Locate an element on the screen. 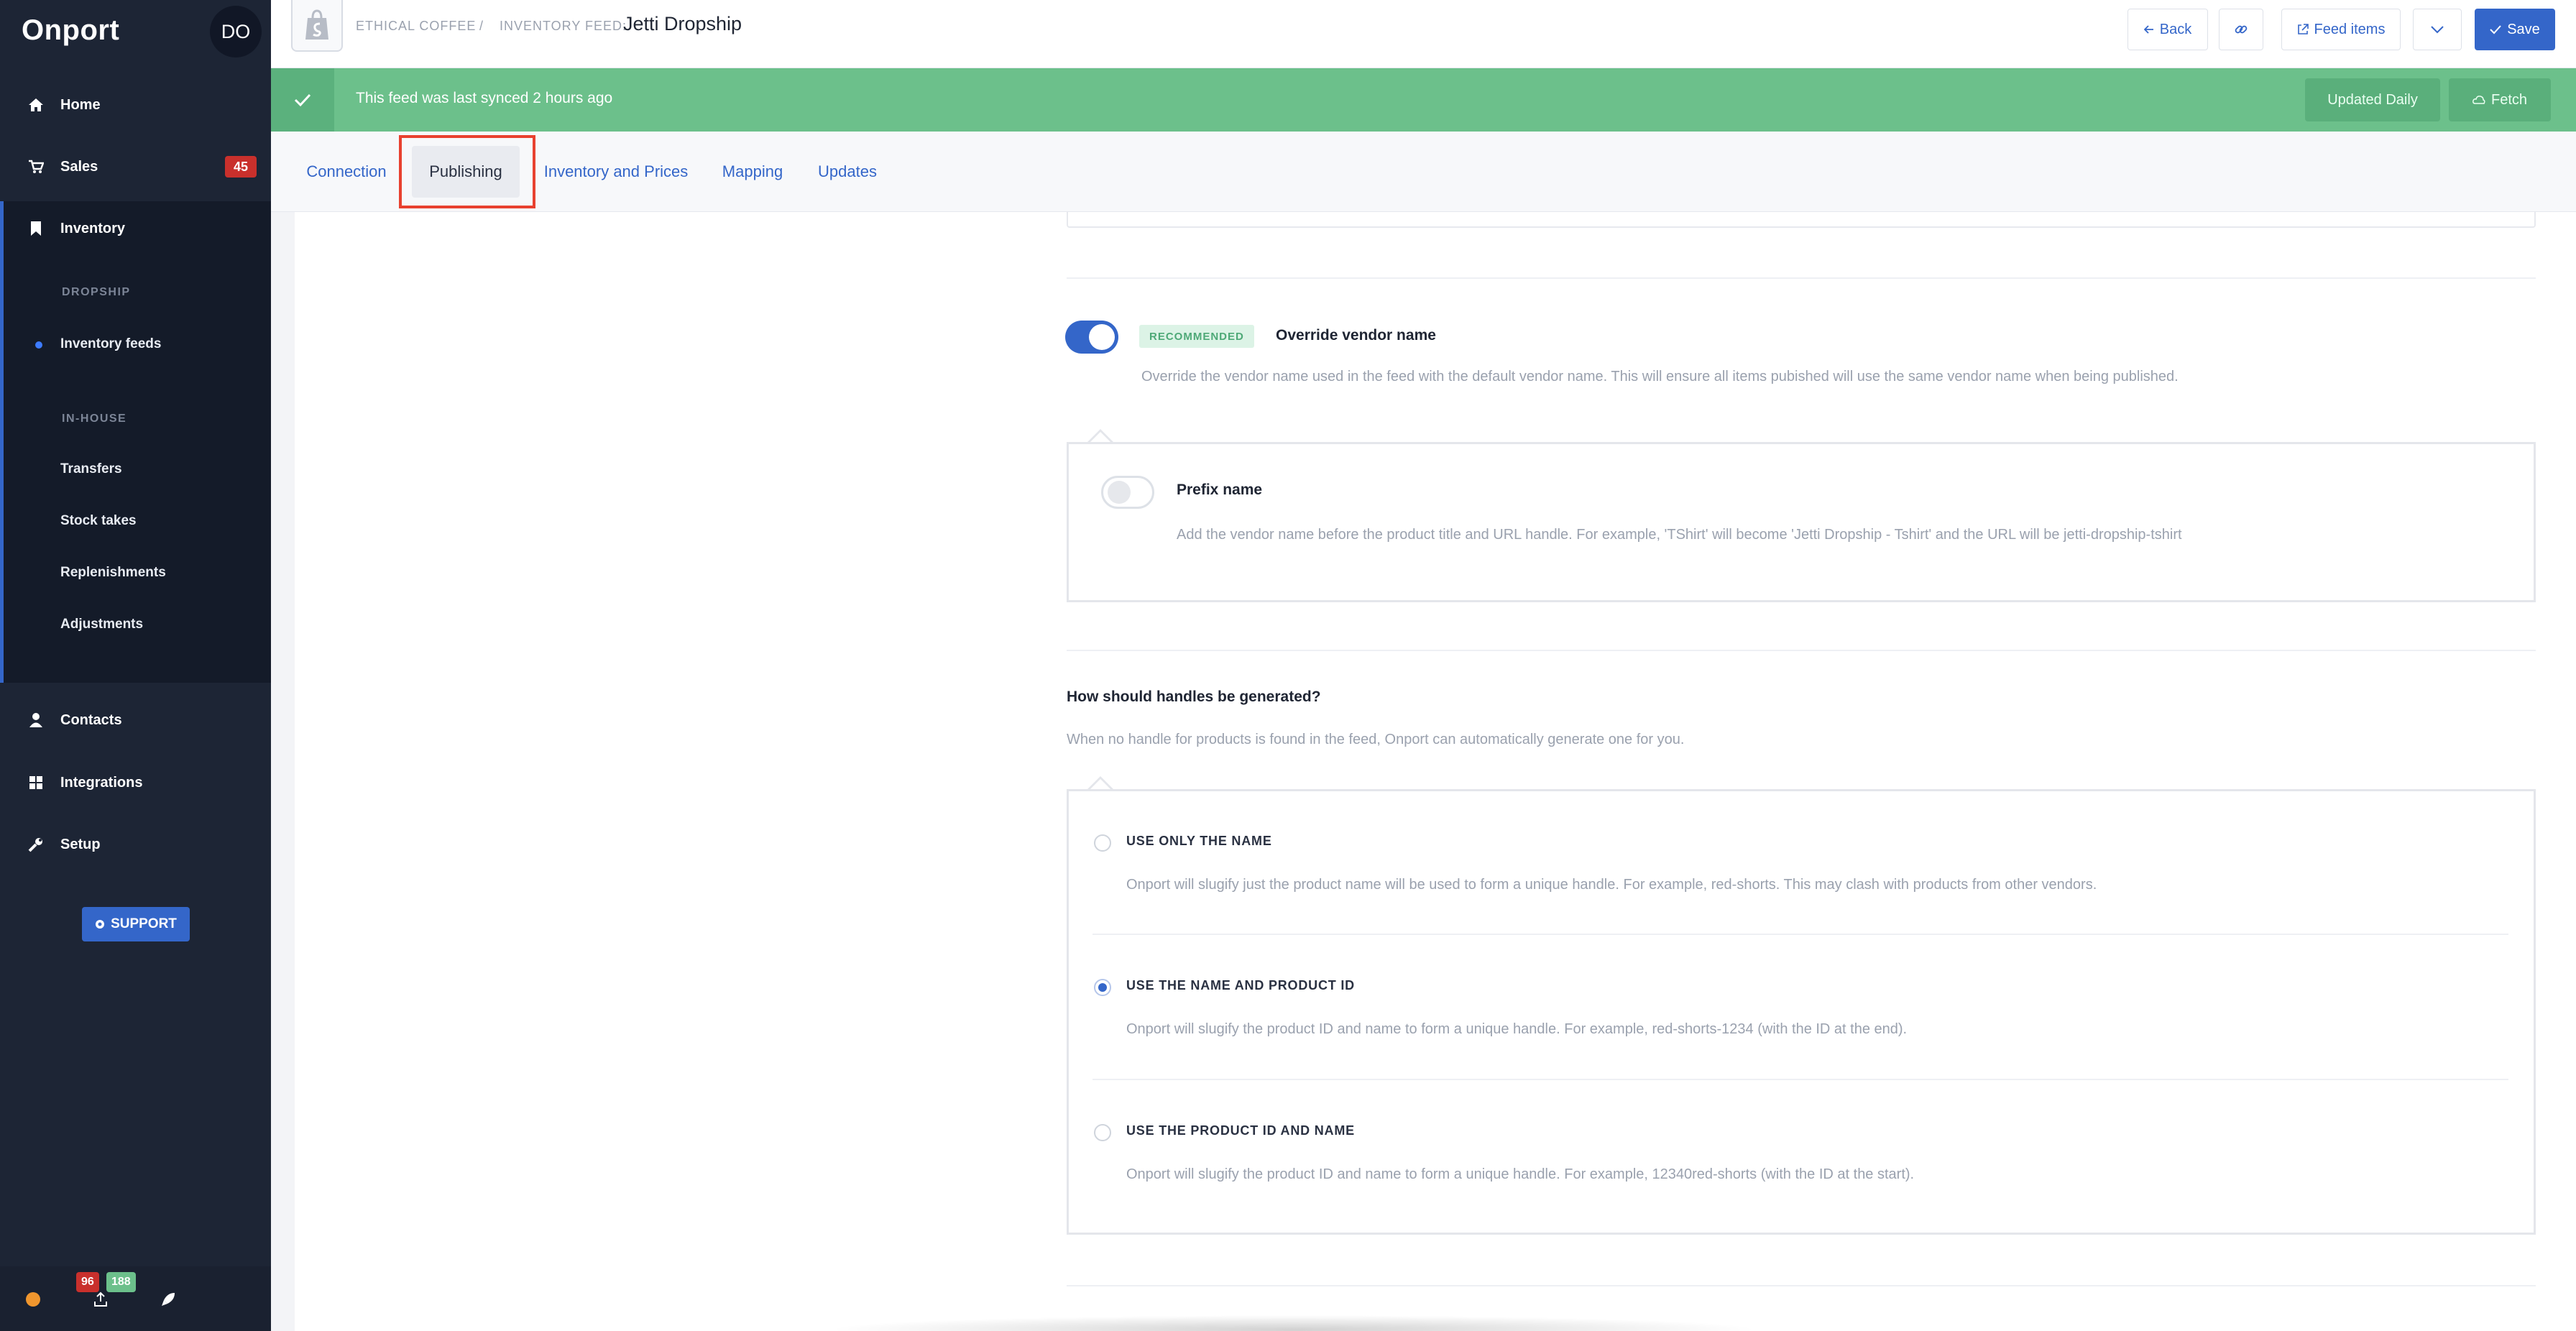  page-title: Jetti Dropship is located at coordinates (682, 23).